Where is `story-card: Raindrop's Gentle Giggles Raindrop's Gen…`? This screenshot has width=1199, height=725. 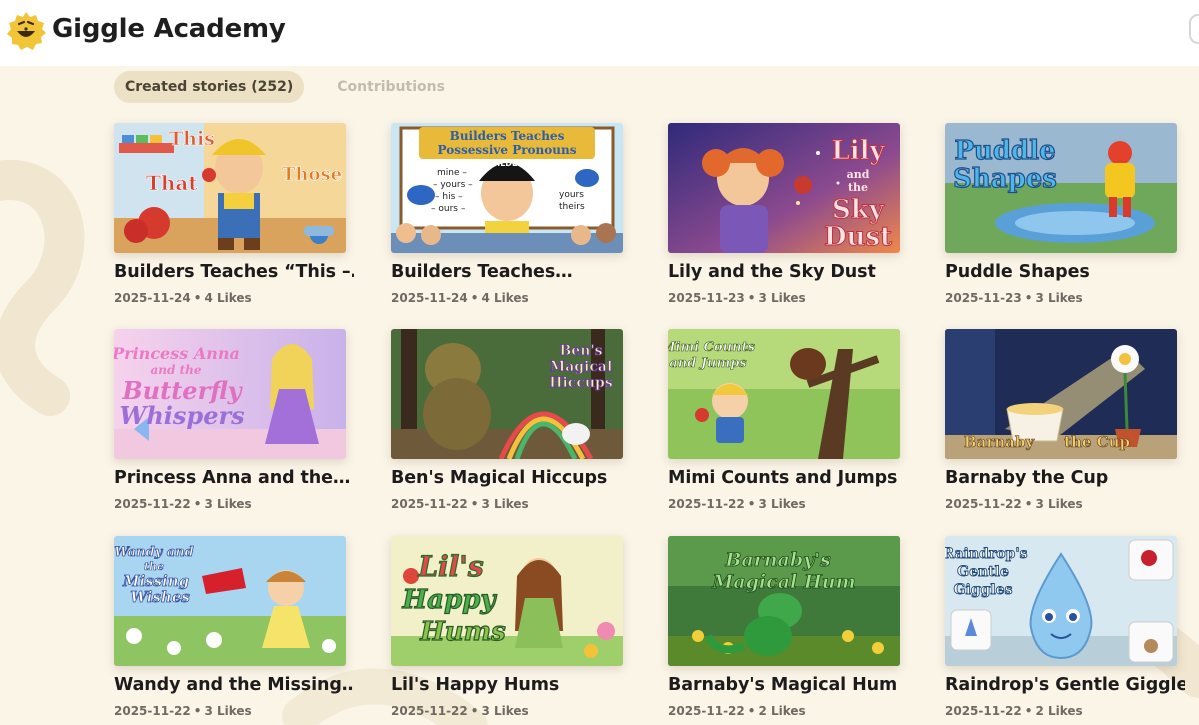
story-card: Raindrop's Gentle Giggles Raindrop's Gen… is located at coordinates (1065, 630).